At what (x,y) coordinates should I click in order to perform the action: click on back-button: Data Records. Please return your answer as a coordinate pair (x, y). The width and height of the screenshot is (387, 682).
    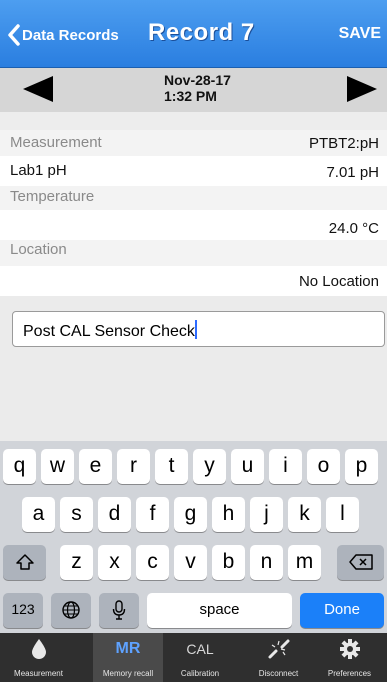
    Looking at the image, I should click on (63, 35).